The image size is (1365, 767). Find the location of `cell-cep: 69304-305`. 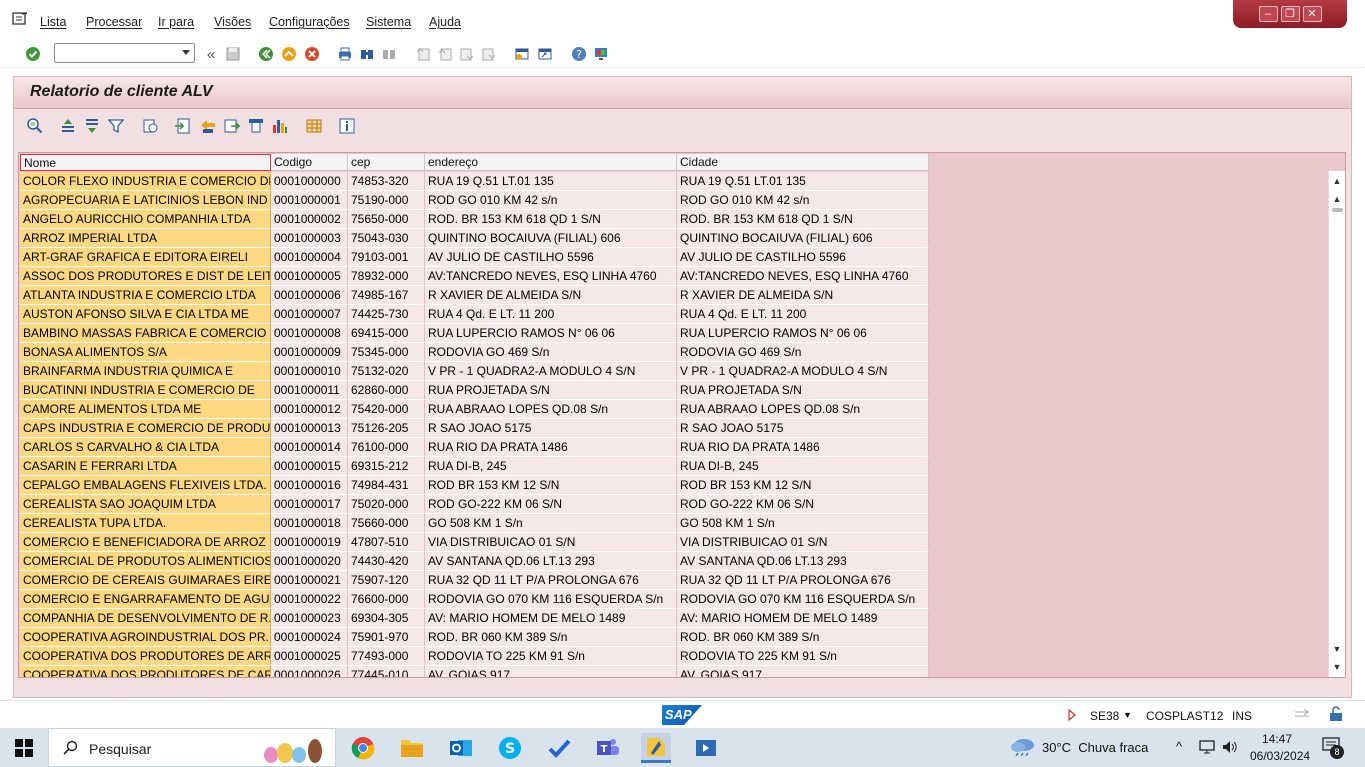

cell-cep: 69304-305 is located at coordinates (386, 618).